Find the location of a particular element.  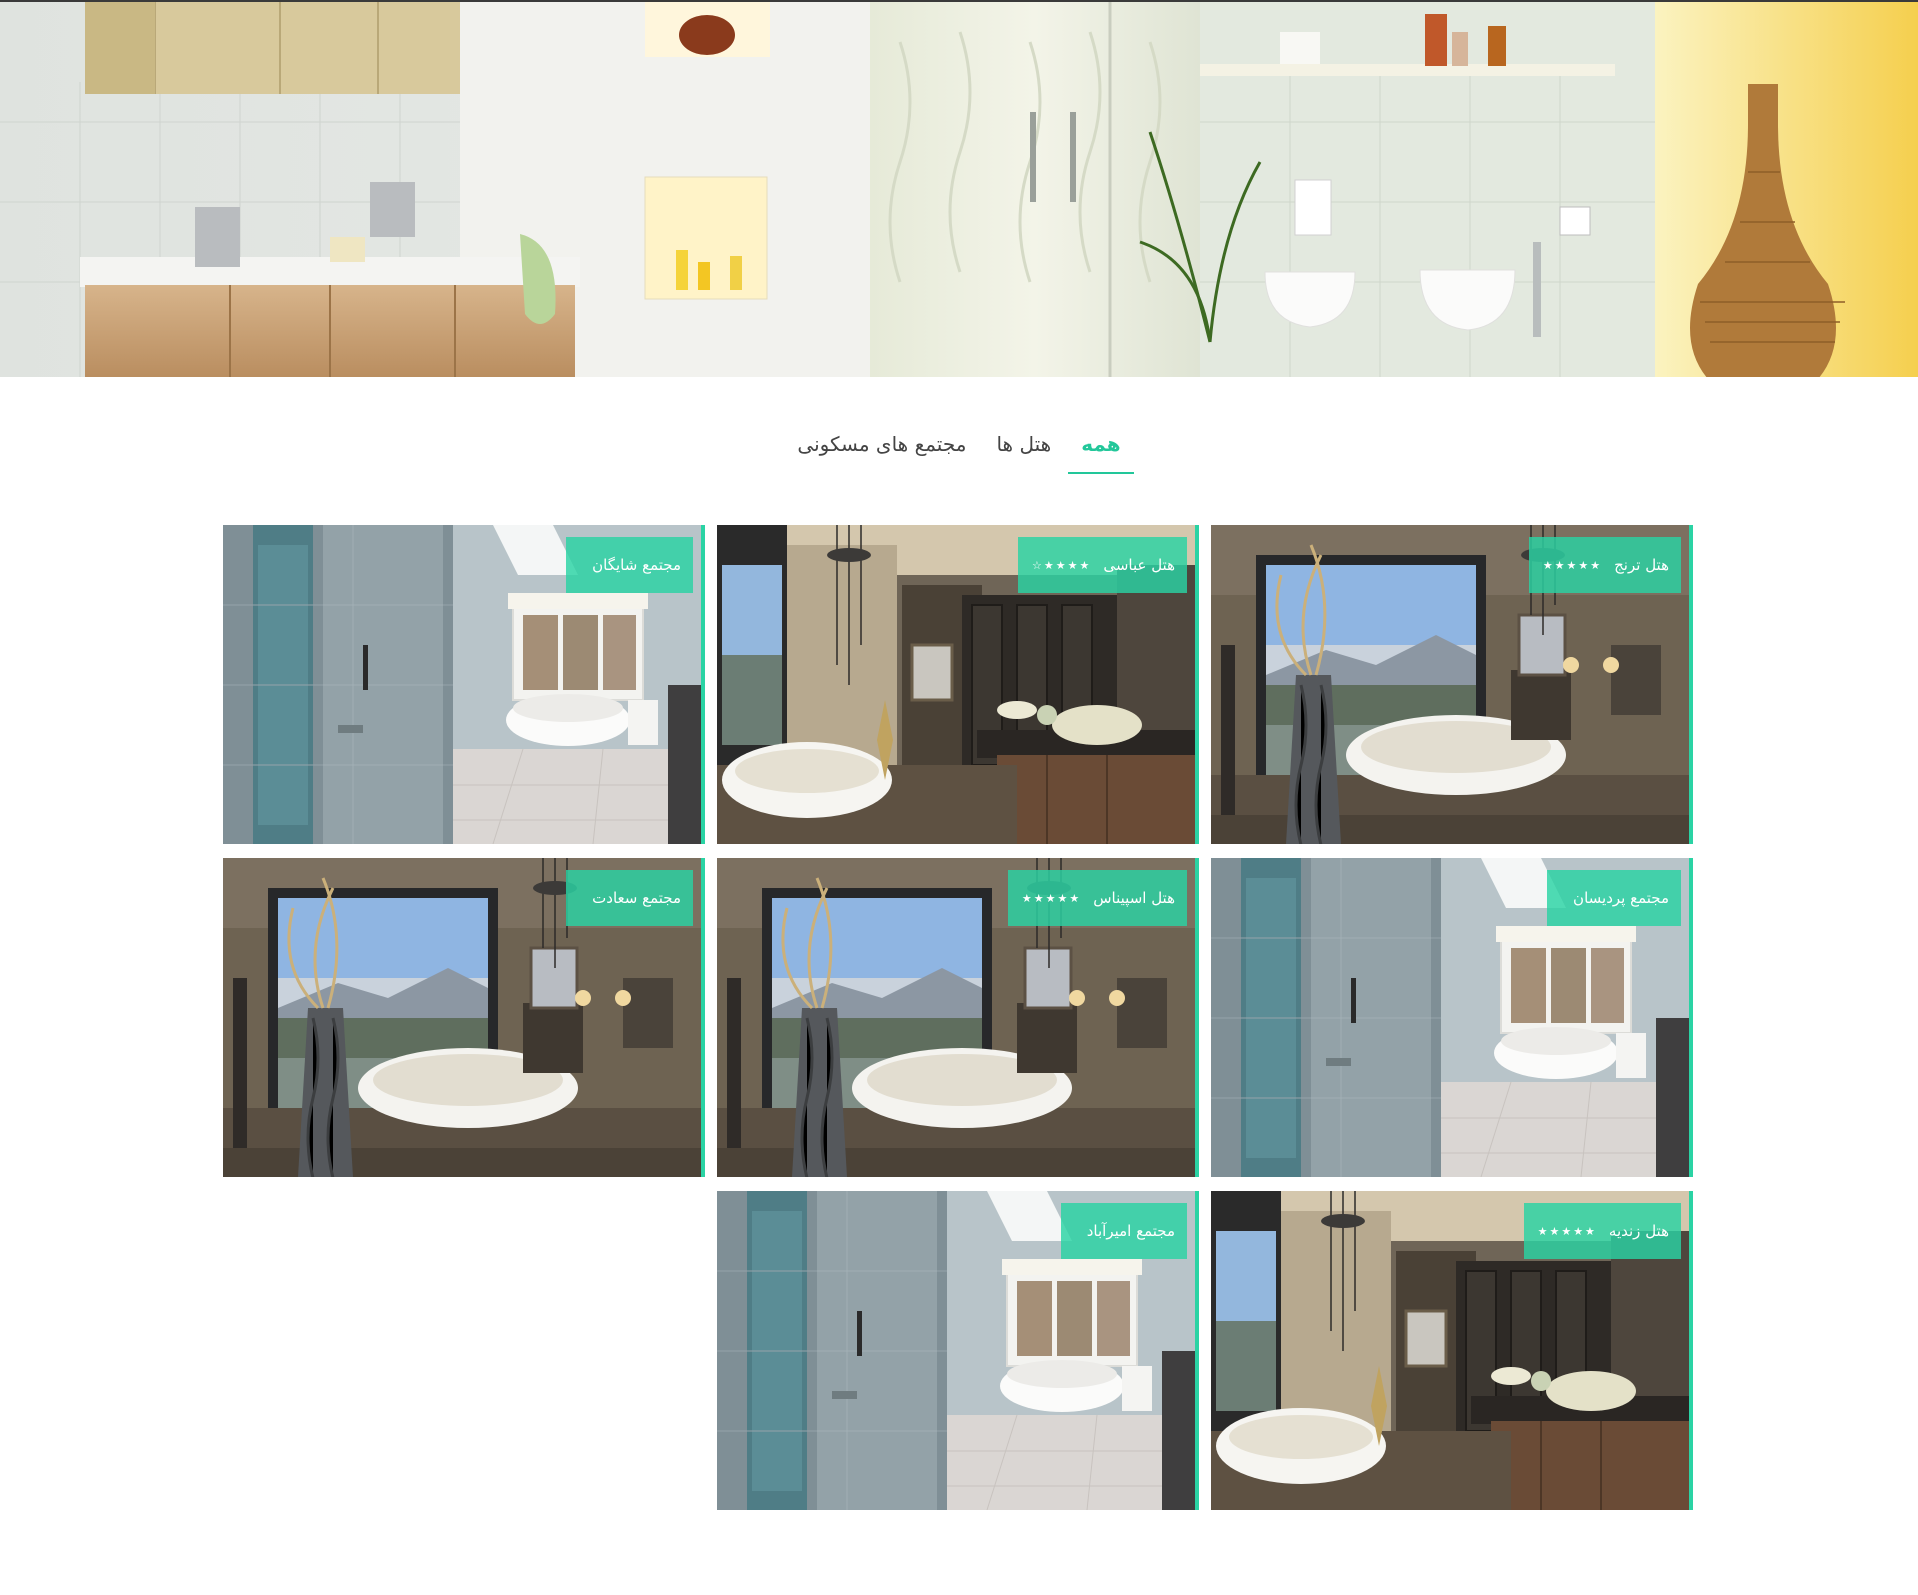

portfolio-card: مجتمع امیرآباد is located at coordinates (958, 1350).